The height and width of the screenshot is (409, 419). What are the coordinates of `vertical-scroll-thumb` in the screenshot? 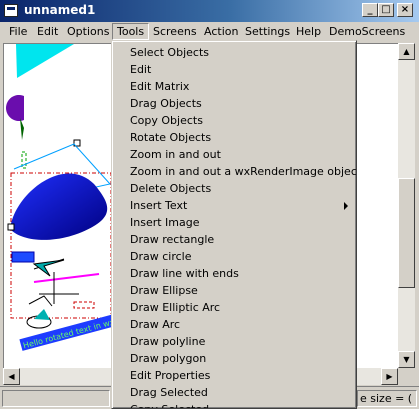 It's located at (406, 233).